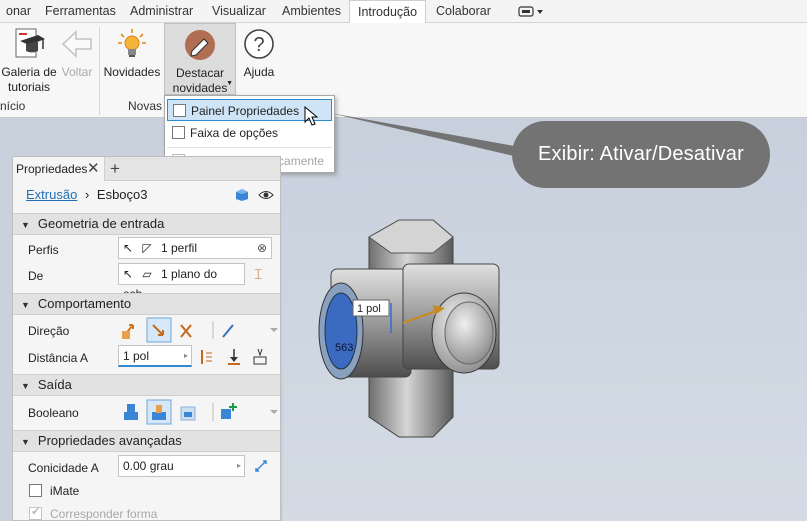  What do you see at coordinates (147, 274) in the screenshot?
I see `plane-icon: ▱` at bounding box center [147, 274].